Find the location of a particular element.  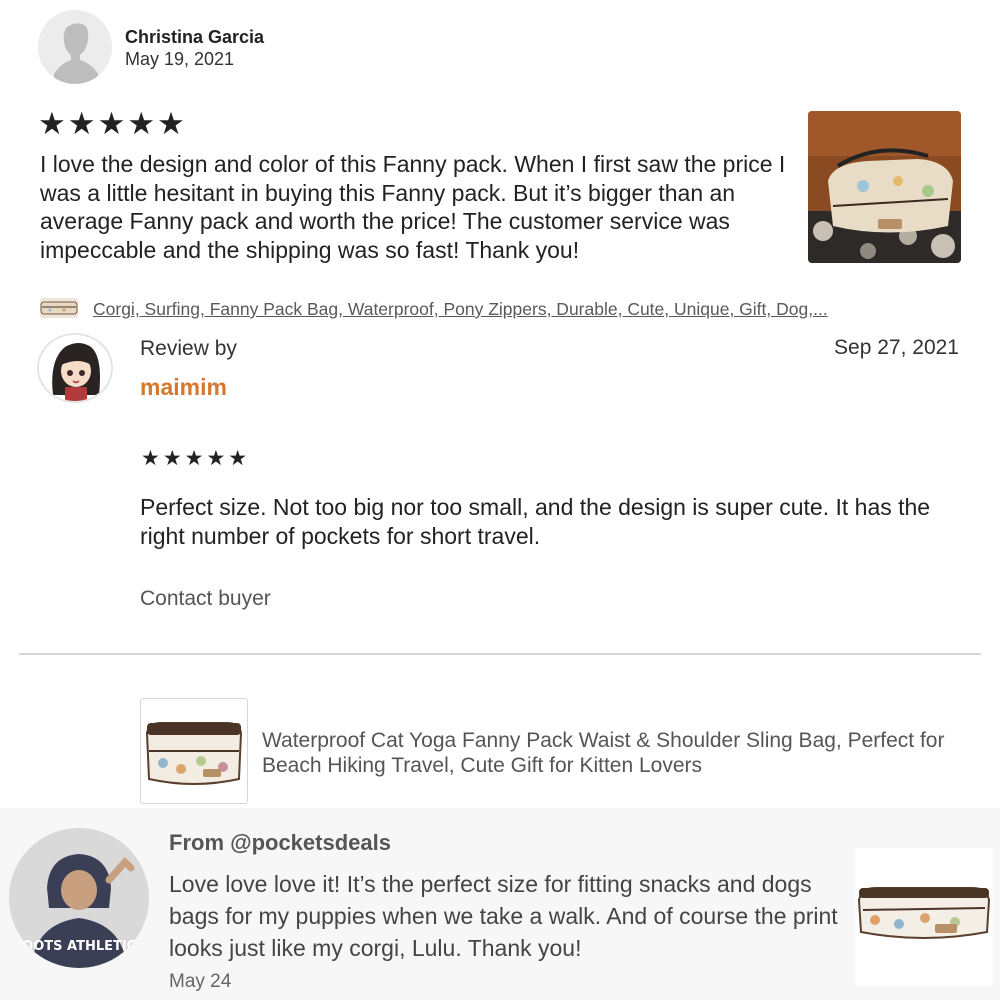

fanny-pack-thumbnail-image is located at coordinates (59, 308).